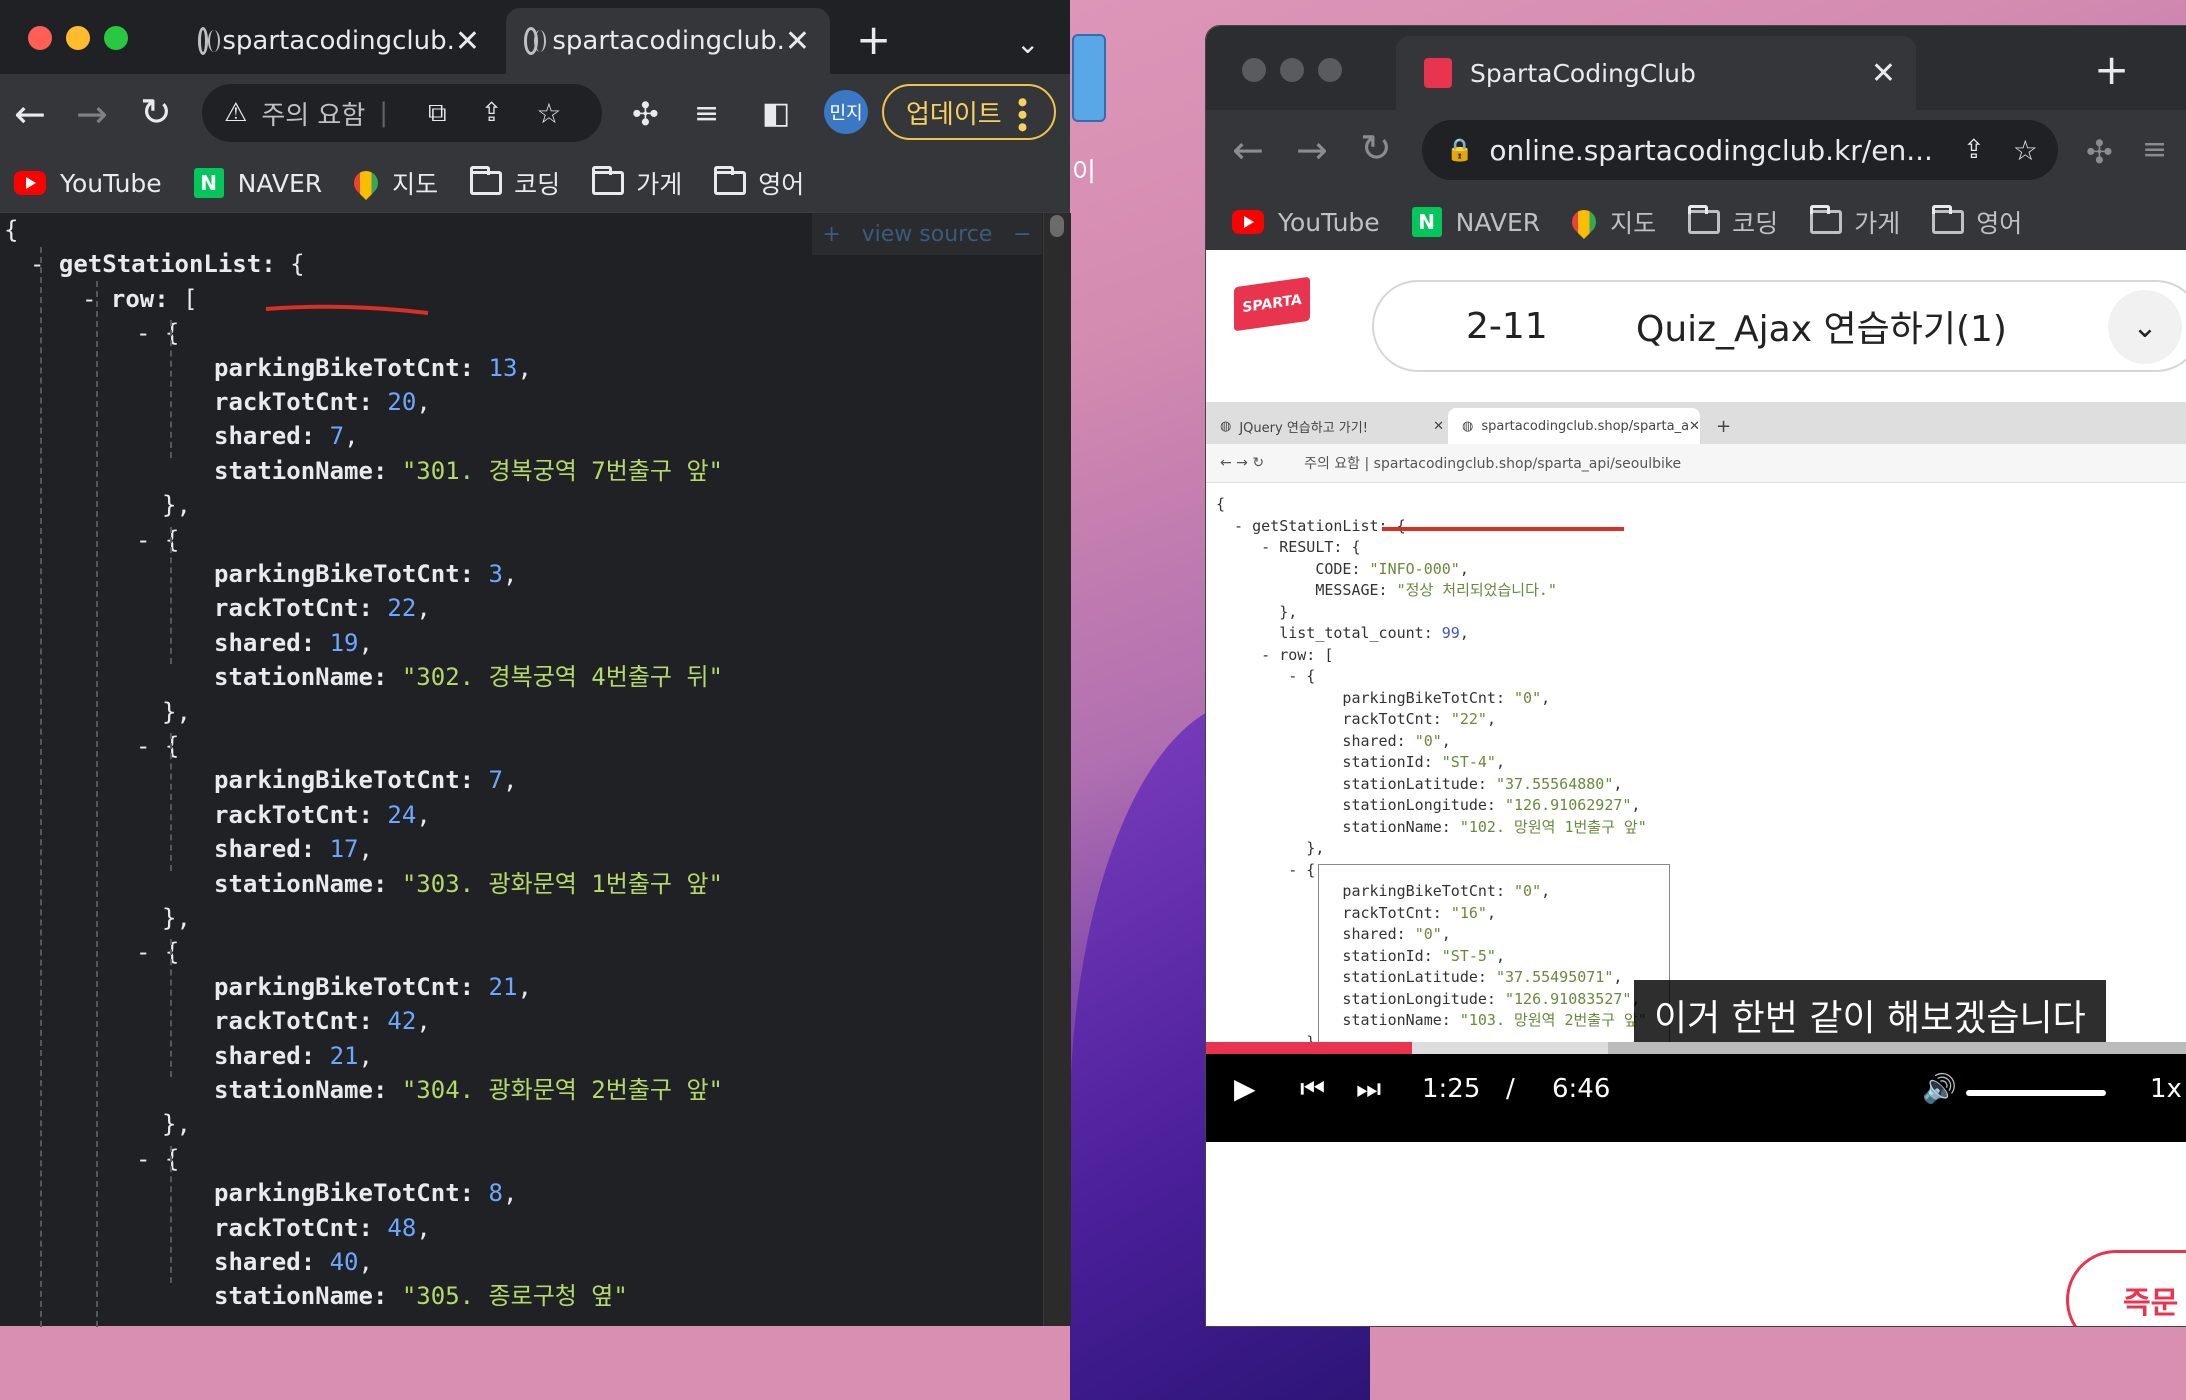  What do you see at coordinates (1939, 1088) in the screenshot?
I see `volume-icon: 🔊` at bounding box center [1939, 1088].